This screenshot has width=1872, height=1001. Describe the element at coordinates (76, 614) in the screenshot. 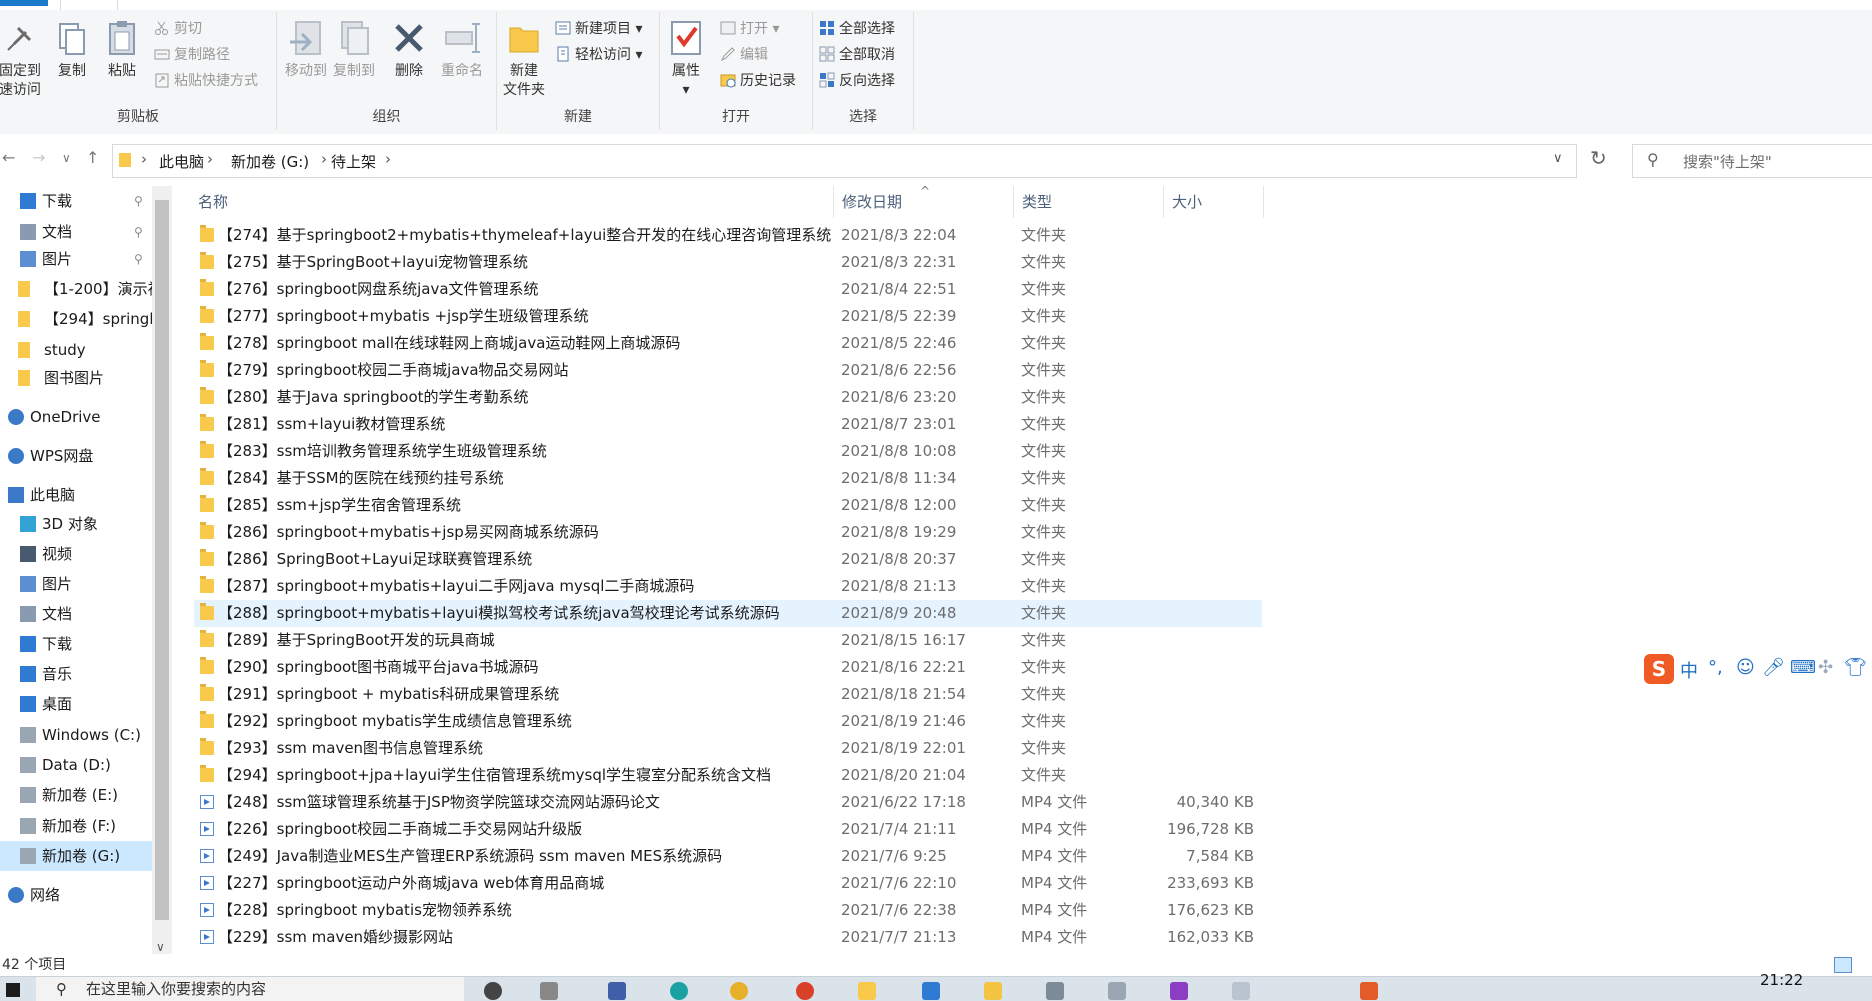

I see `nav-item: 文档` at that location.